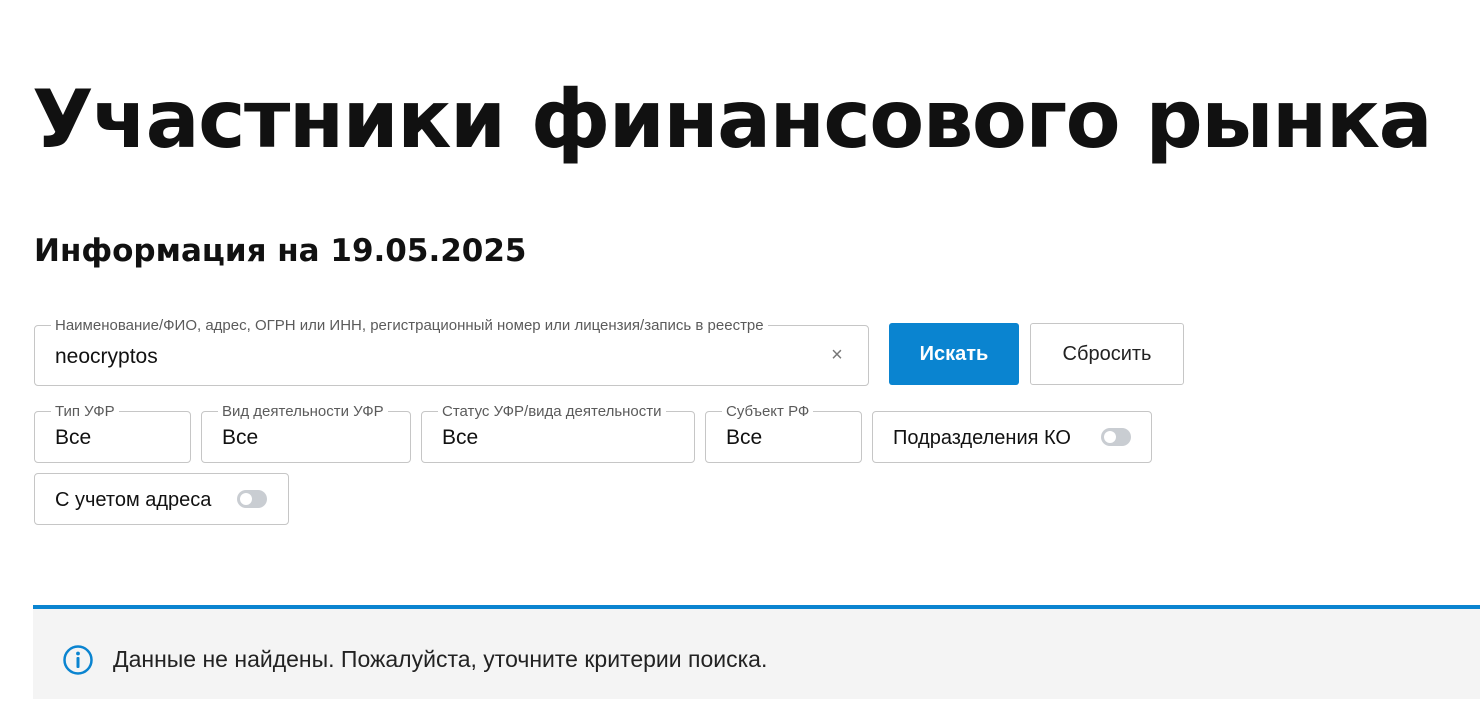 The width and height of the screenshot is (1480, 711). I want to click on address-toggle-switch, so click(252, 499).